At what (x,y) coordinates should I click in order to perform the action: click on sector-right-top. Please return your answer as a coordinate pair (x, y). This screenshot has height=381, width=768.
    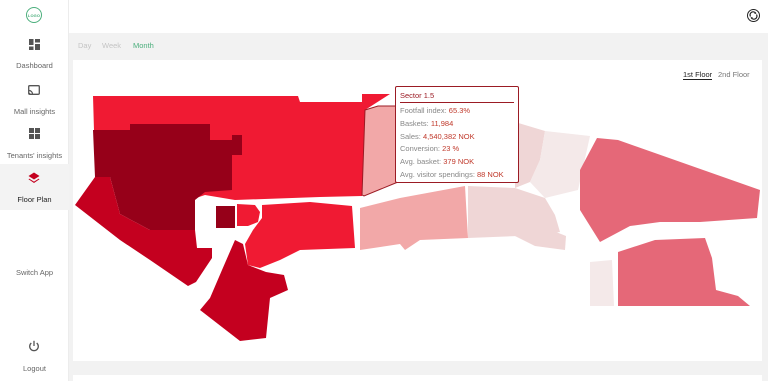
    Looking at the image, I should click on (670, 190).